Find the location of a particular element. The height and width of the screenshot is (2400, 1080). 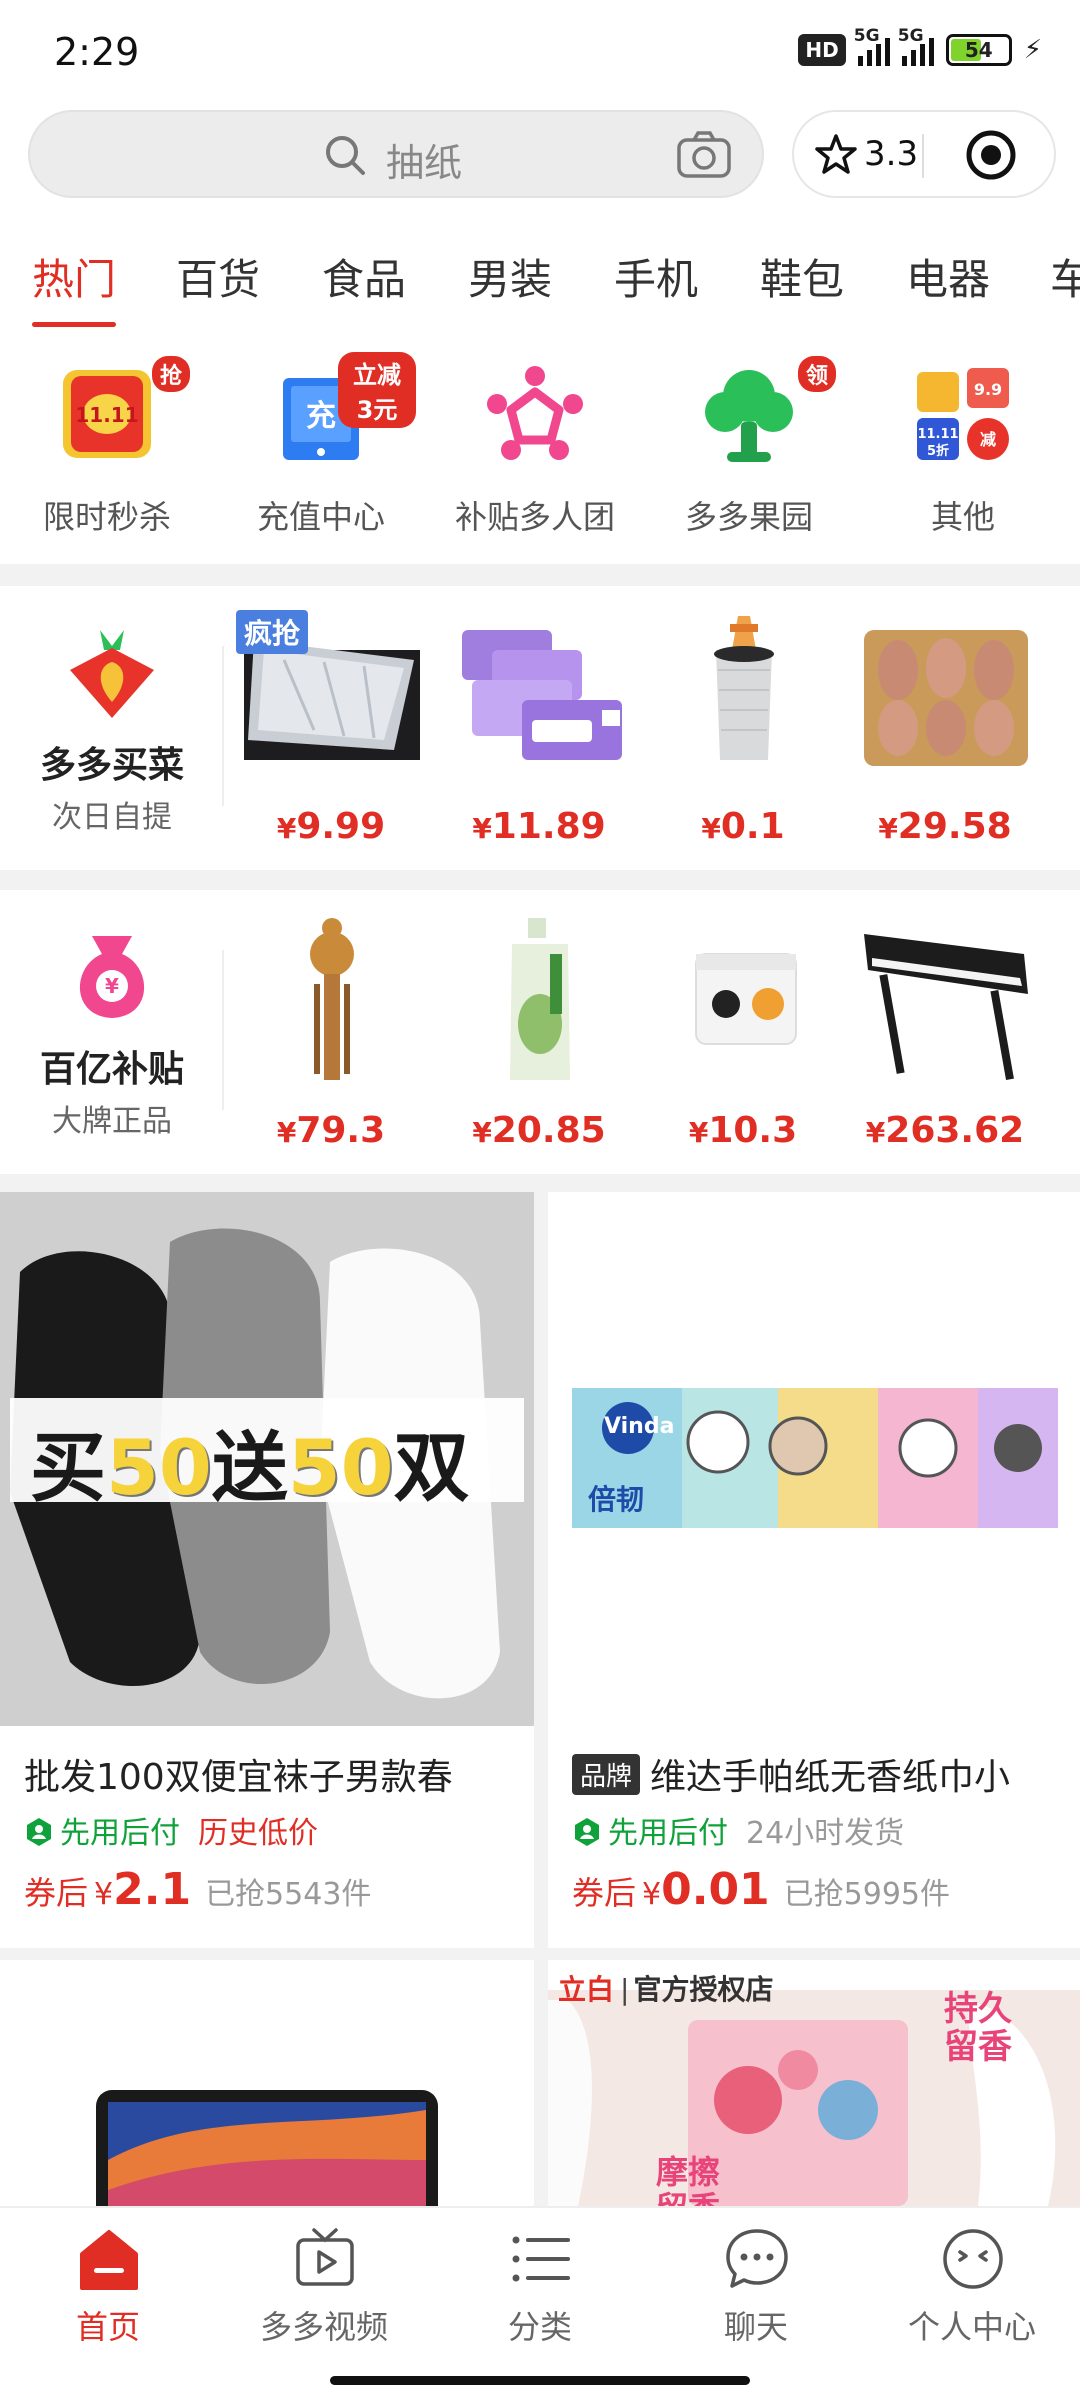

nav-video: 多多视频 is located at coordinates (324, 2291).